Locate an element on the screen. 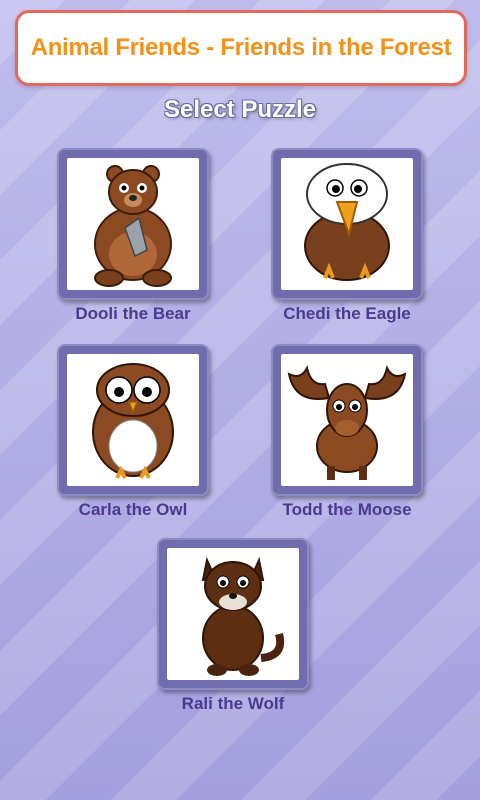 This screenshot has height=800, width=480. puzzle-card-eagle: Chedi the Eagle is located at coordinates (347, 236).